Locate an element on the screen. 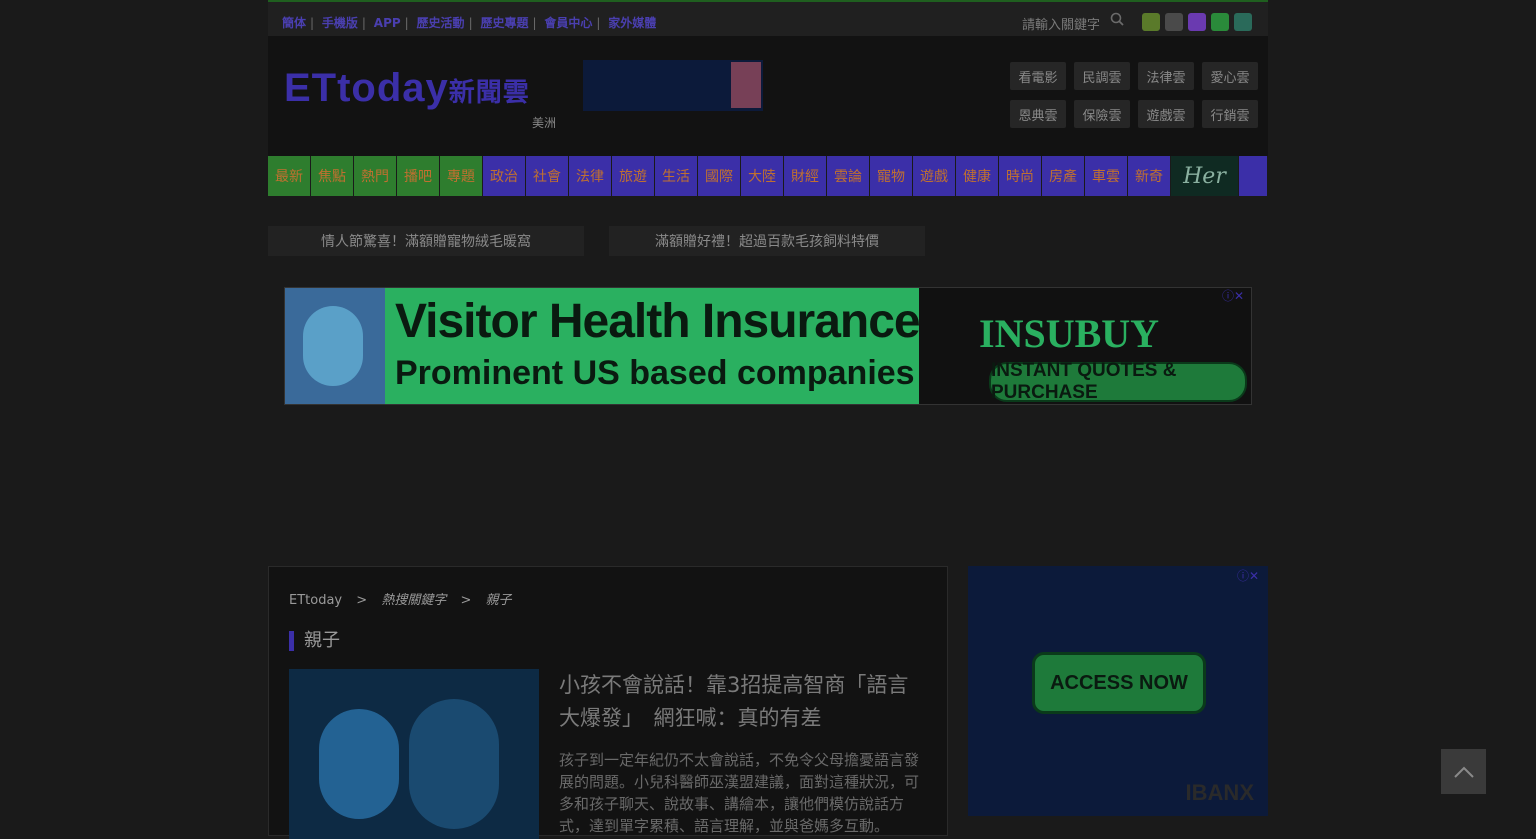 This screenshot has height=839, width=1536. top-links: 簡体 | 手機版 | APP | 歷史活動 | 歷史專題 | 會員中心 | 家外媒體 is located at coordinates (469, 23).